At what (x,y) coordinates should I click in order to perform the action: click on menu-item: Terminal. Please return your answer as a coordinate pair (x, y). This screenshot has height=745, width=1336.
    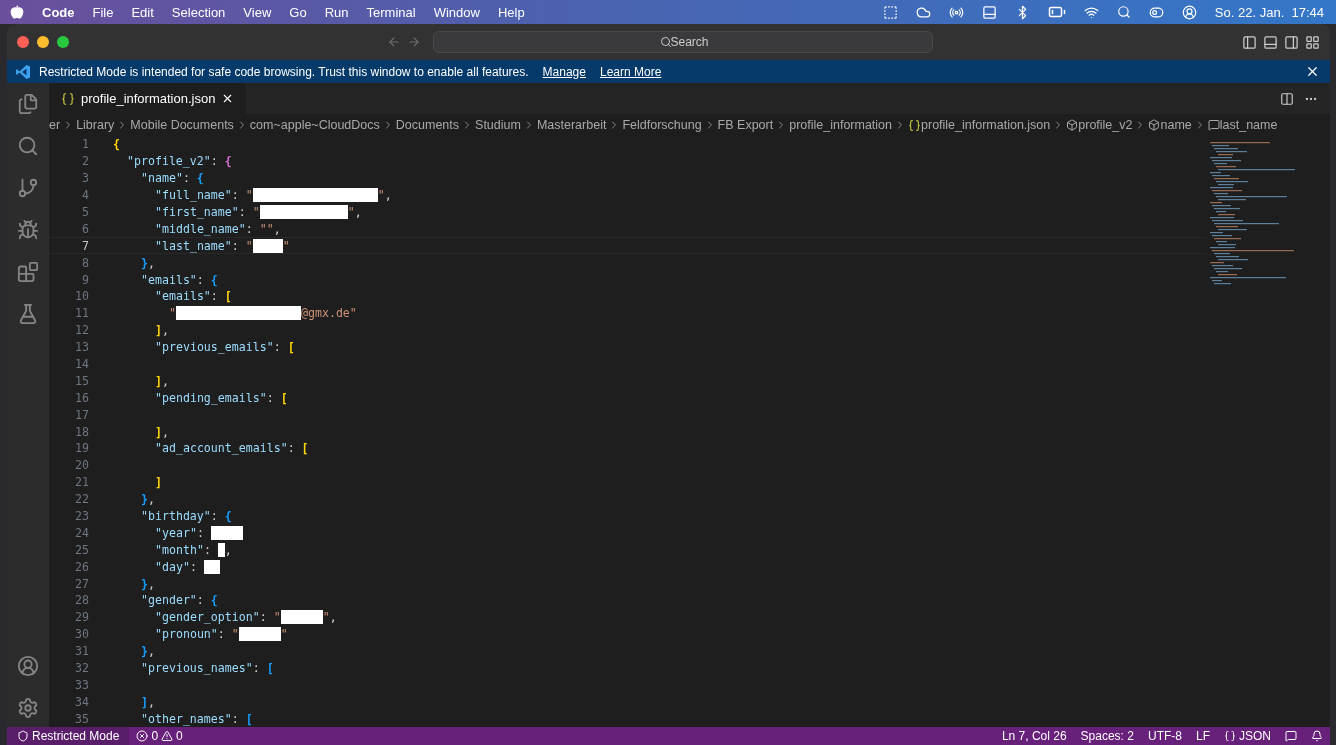
    Looking at the image, I should click on (391, 12).